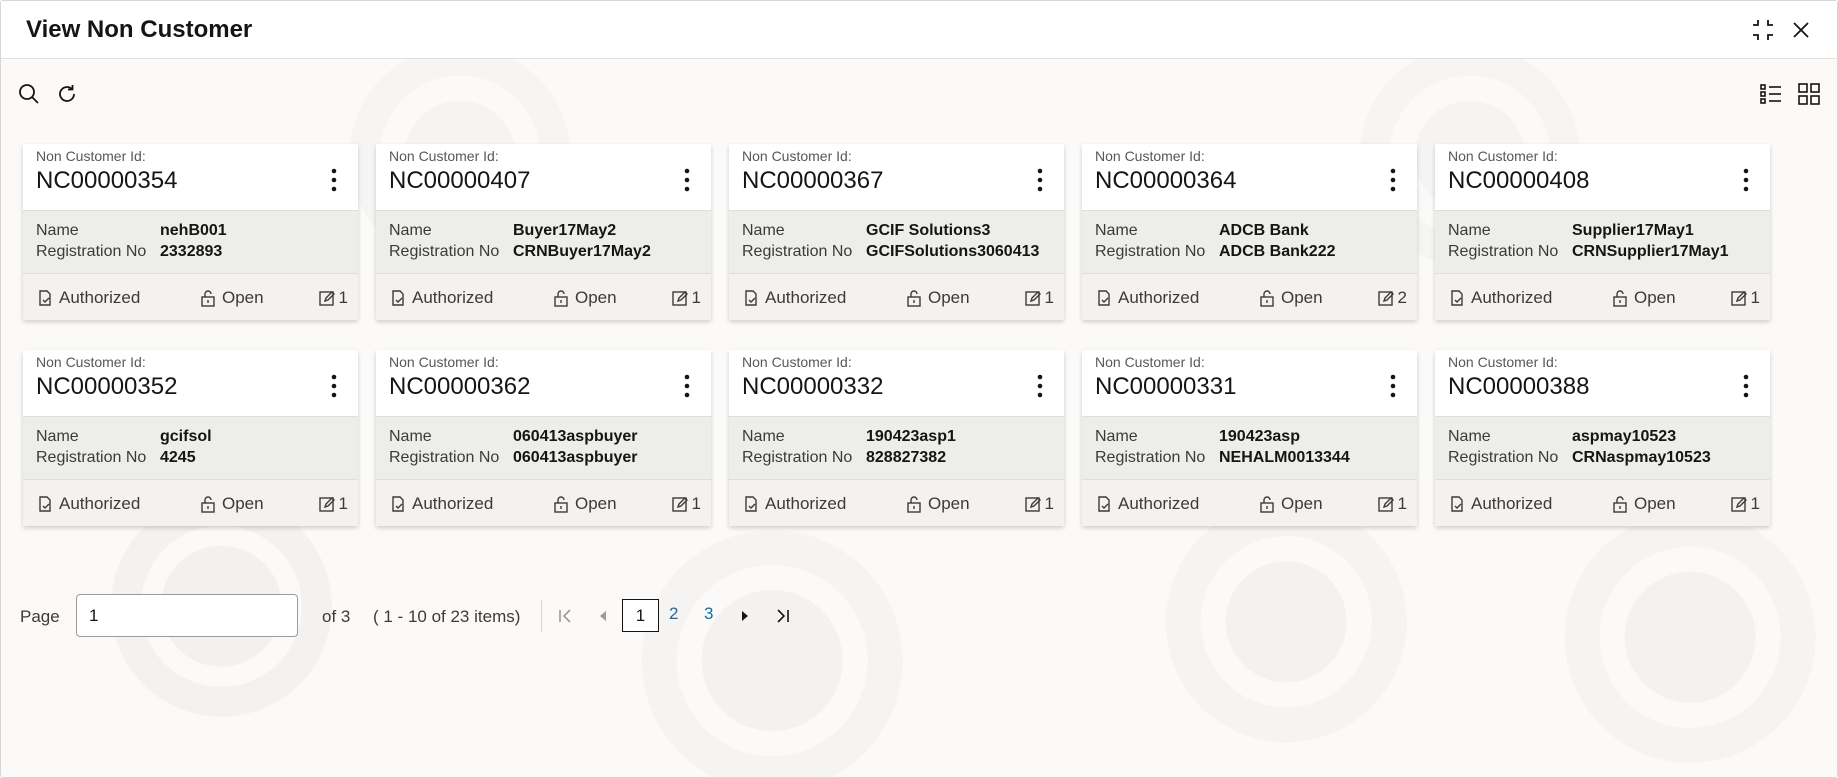 Image resolution: width=1838 pixels, height=778 pixels. Describe the element at coordinates (604, 616) in the screenshot. I see `previous-page-icon` at that location.